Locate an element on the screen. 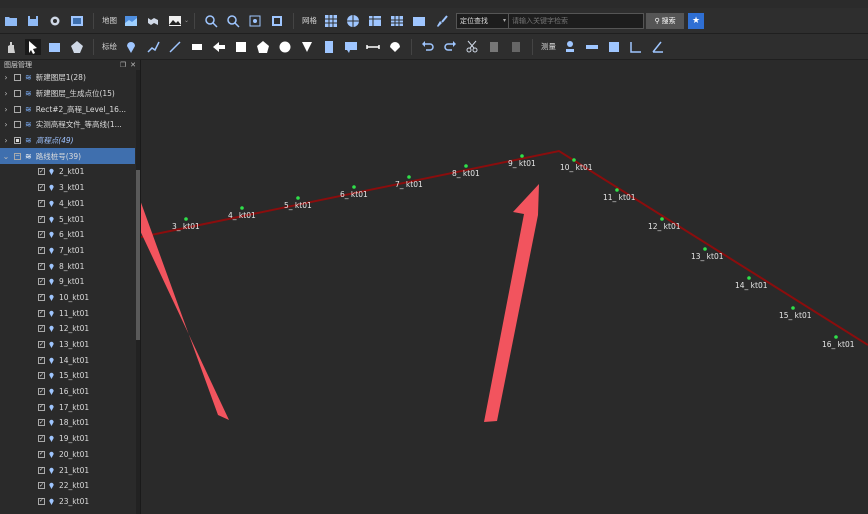 This screenshot has width=868, height=514. close-icon: ✕ is located at coordinates (133, 65).